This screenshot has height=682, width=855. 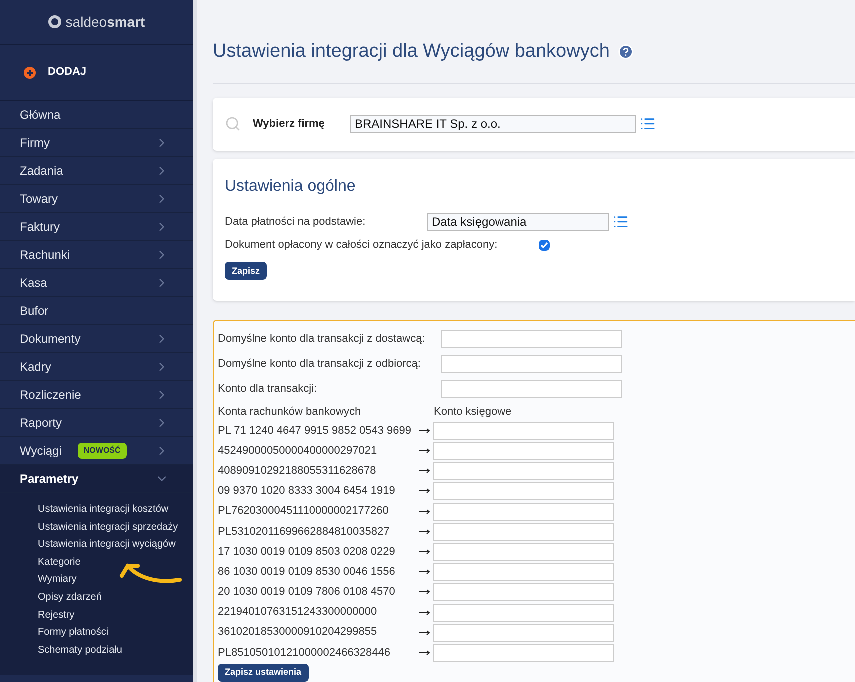 What do you see at coordinates (96, 143) in the screenshot?
I see `sidebar-item: Firmy` at bounding box center [96, 143].